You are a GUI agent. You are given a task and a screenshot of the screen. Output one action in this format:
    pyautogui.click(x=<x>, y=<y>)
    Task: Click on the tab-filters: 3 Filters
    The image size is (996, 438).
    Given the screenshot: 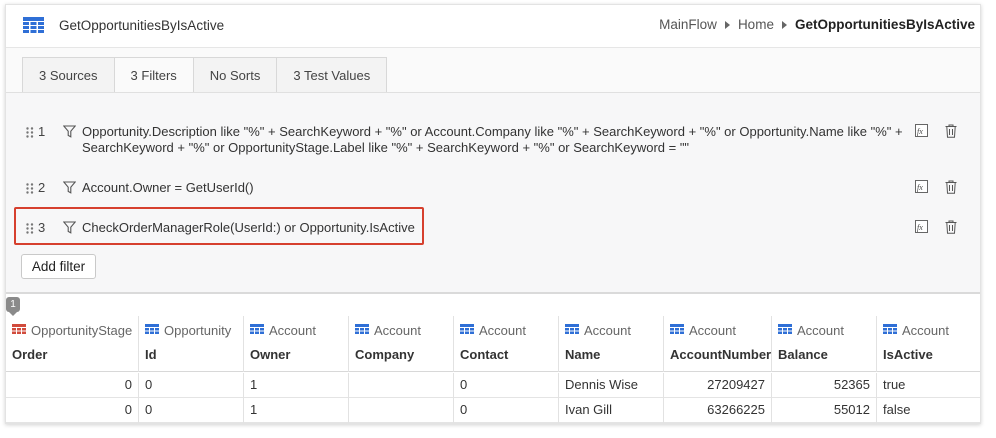 What is the action you would take?
    pyautogui.click(x=153, y=75)
    